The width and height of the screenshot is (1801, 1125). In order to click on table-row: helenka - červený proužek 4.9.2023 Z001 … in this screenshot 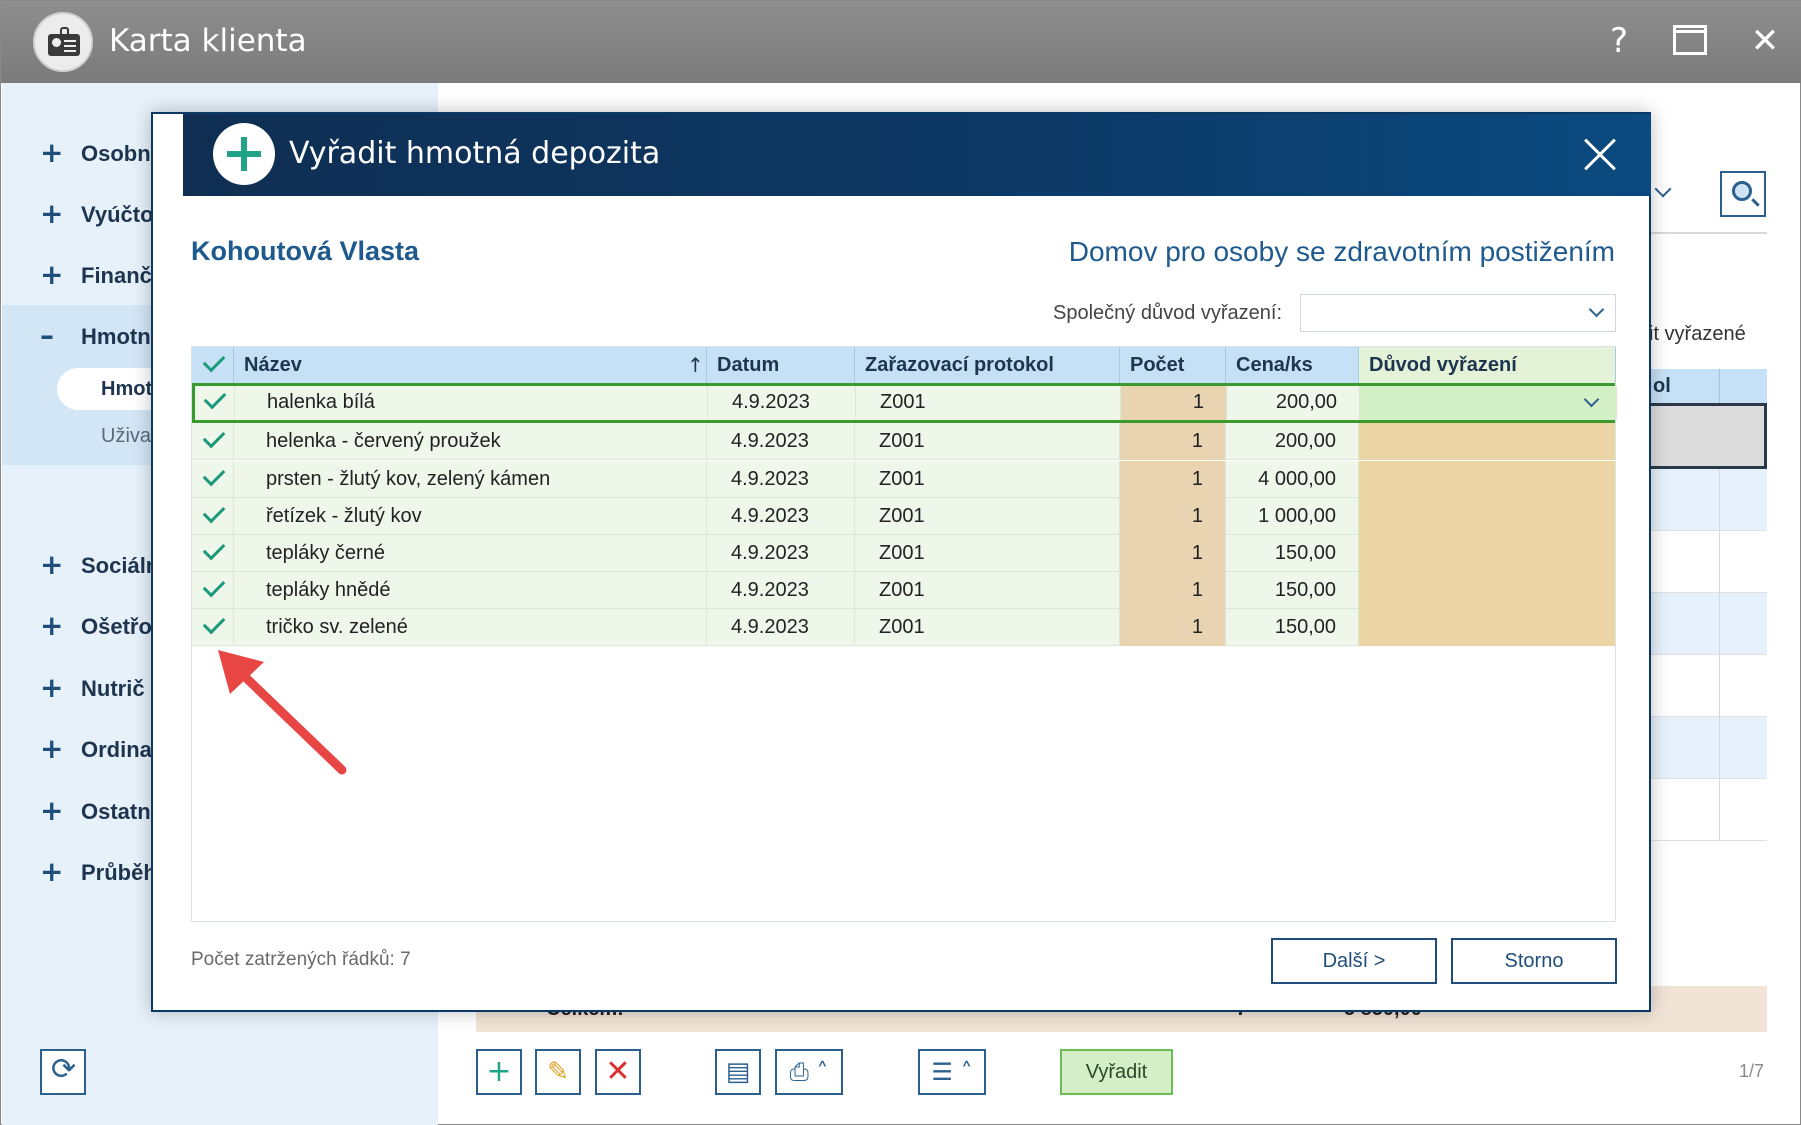, I will do `click(904, 441)`.